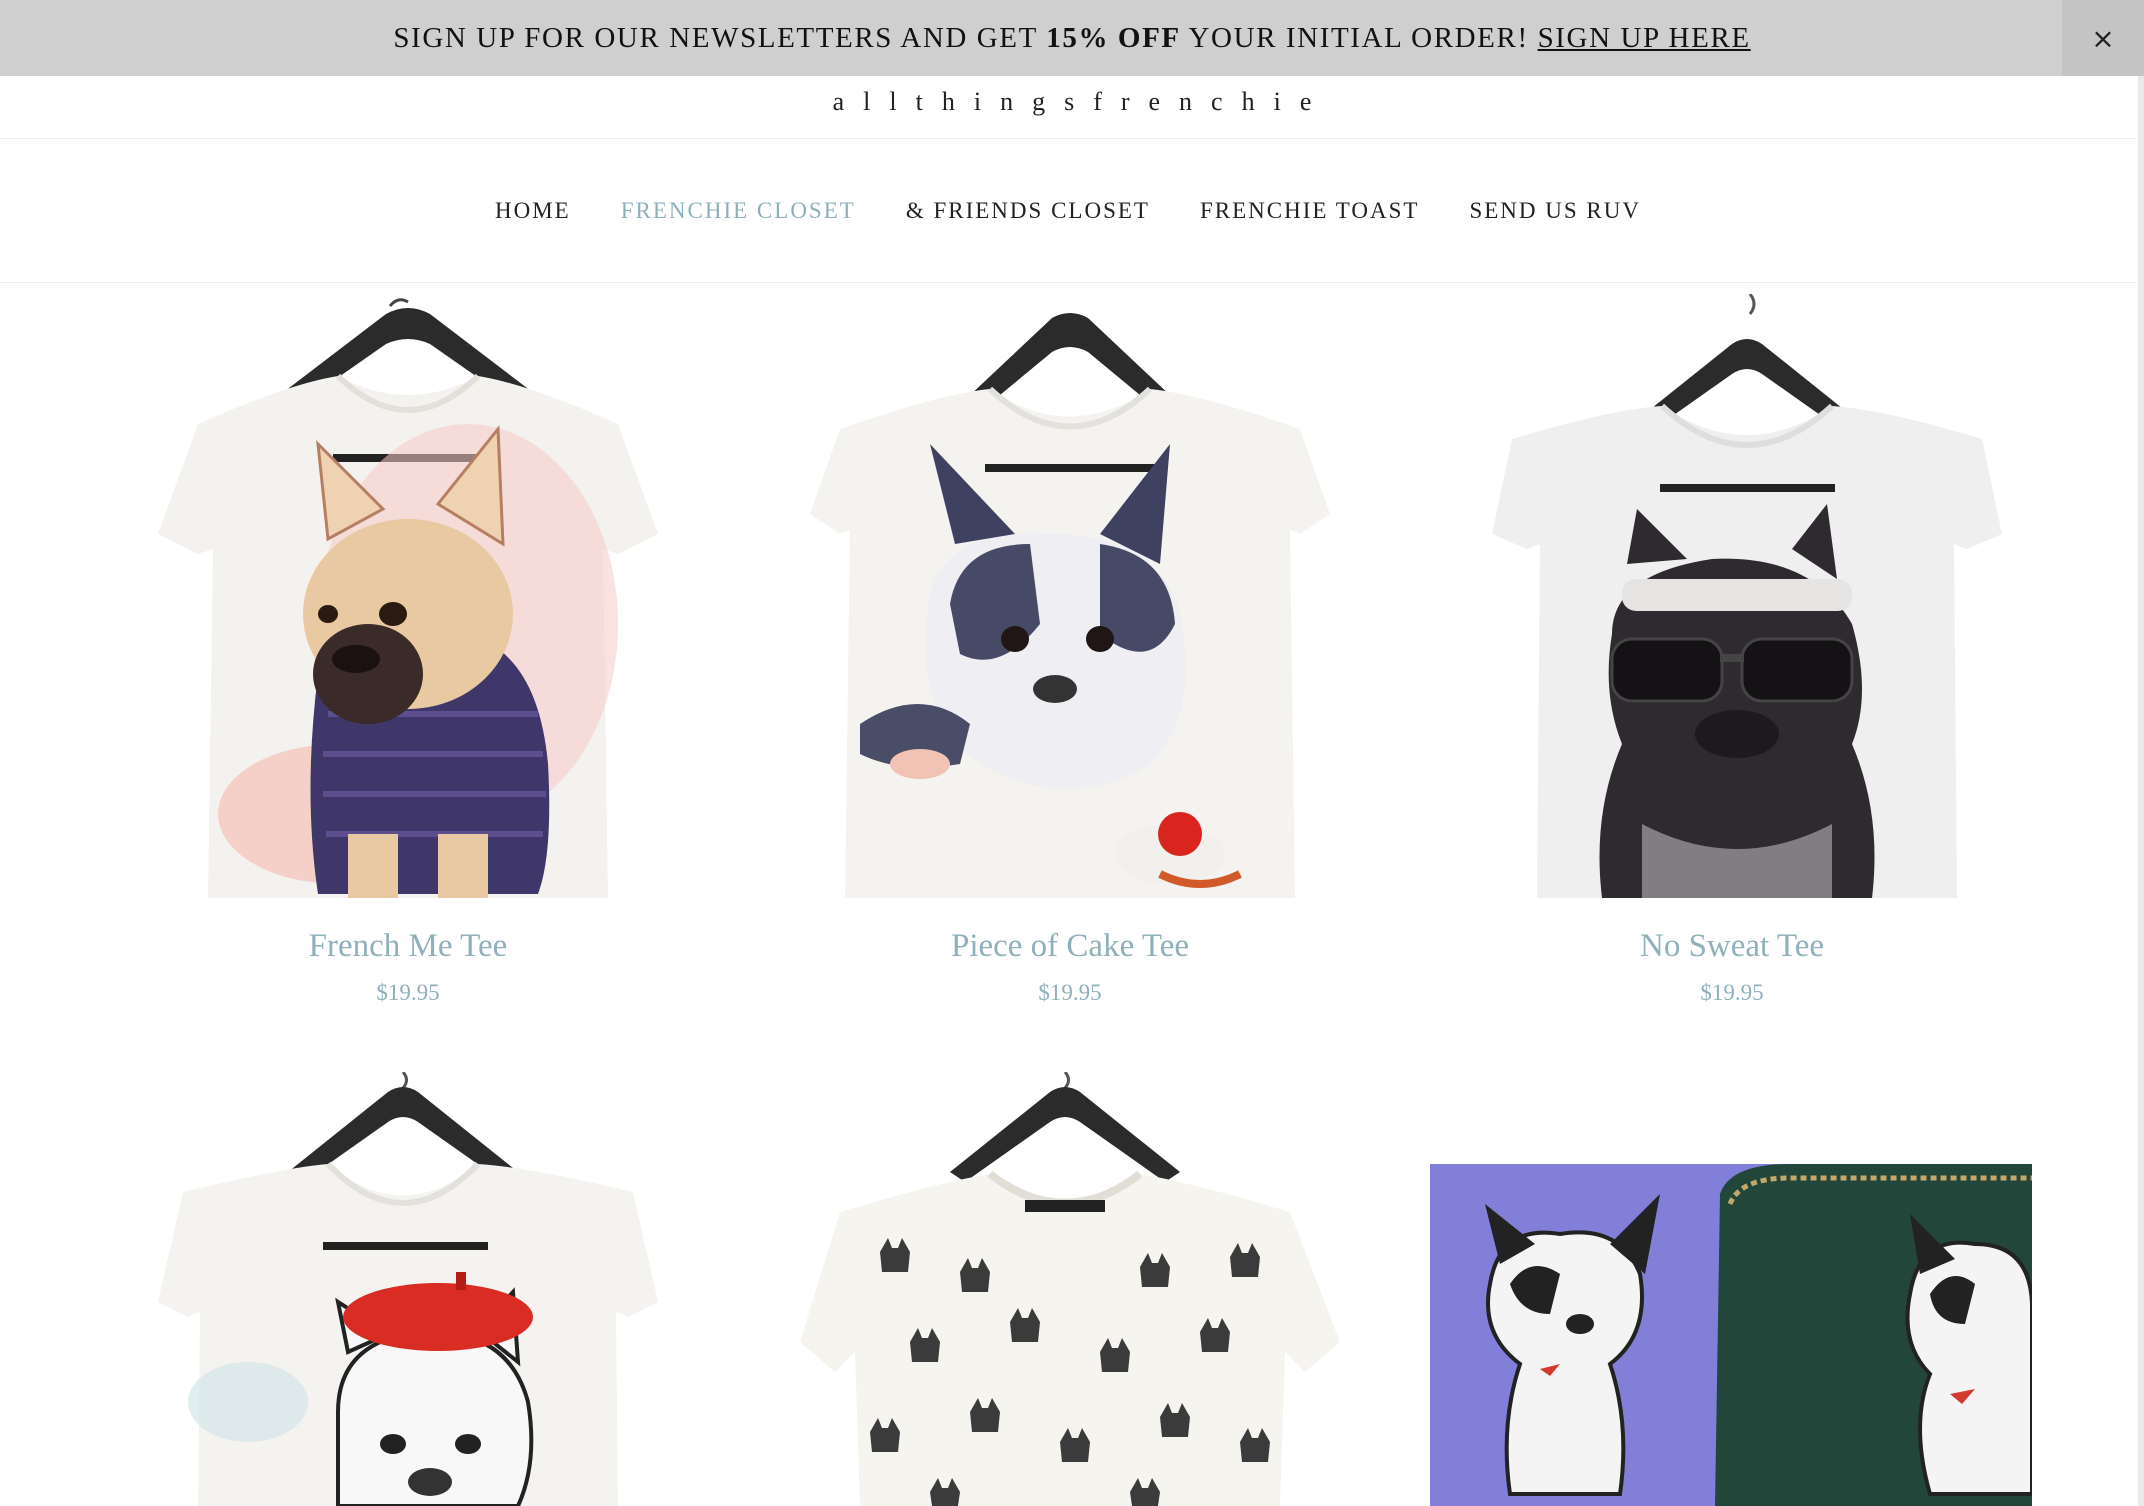  Describe the element at coordinates (1113, 37) in the screenshot. I see `banner-discount: 15% OFF` at that location.